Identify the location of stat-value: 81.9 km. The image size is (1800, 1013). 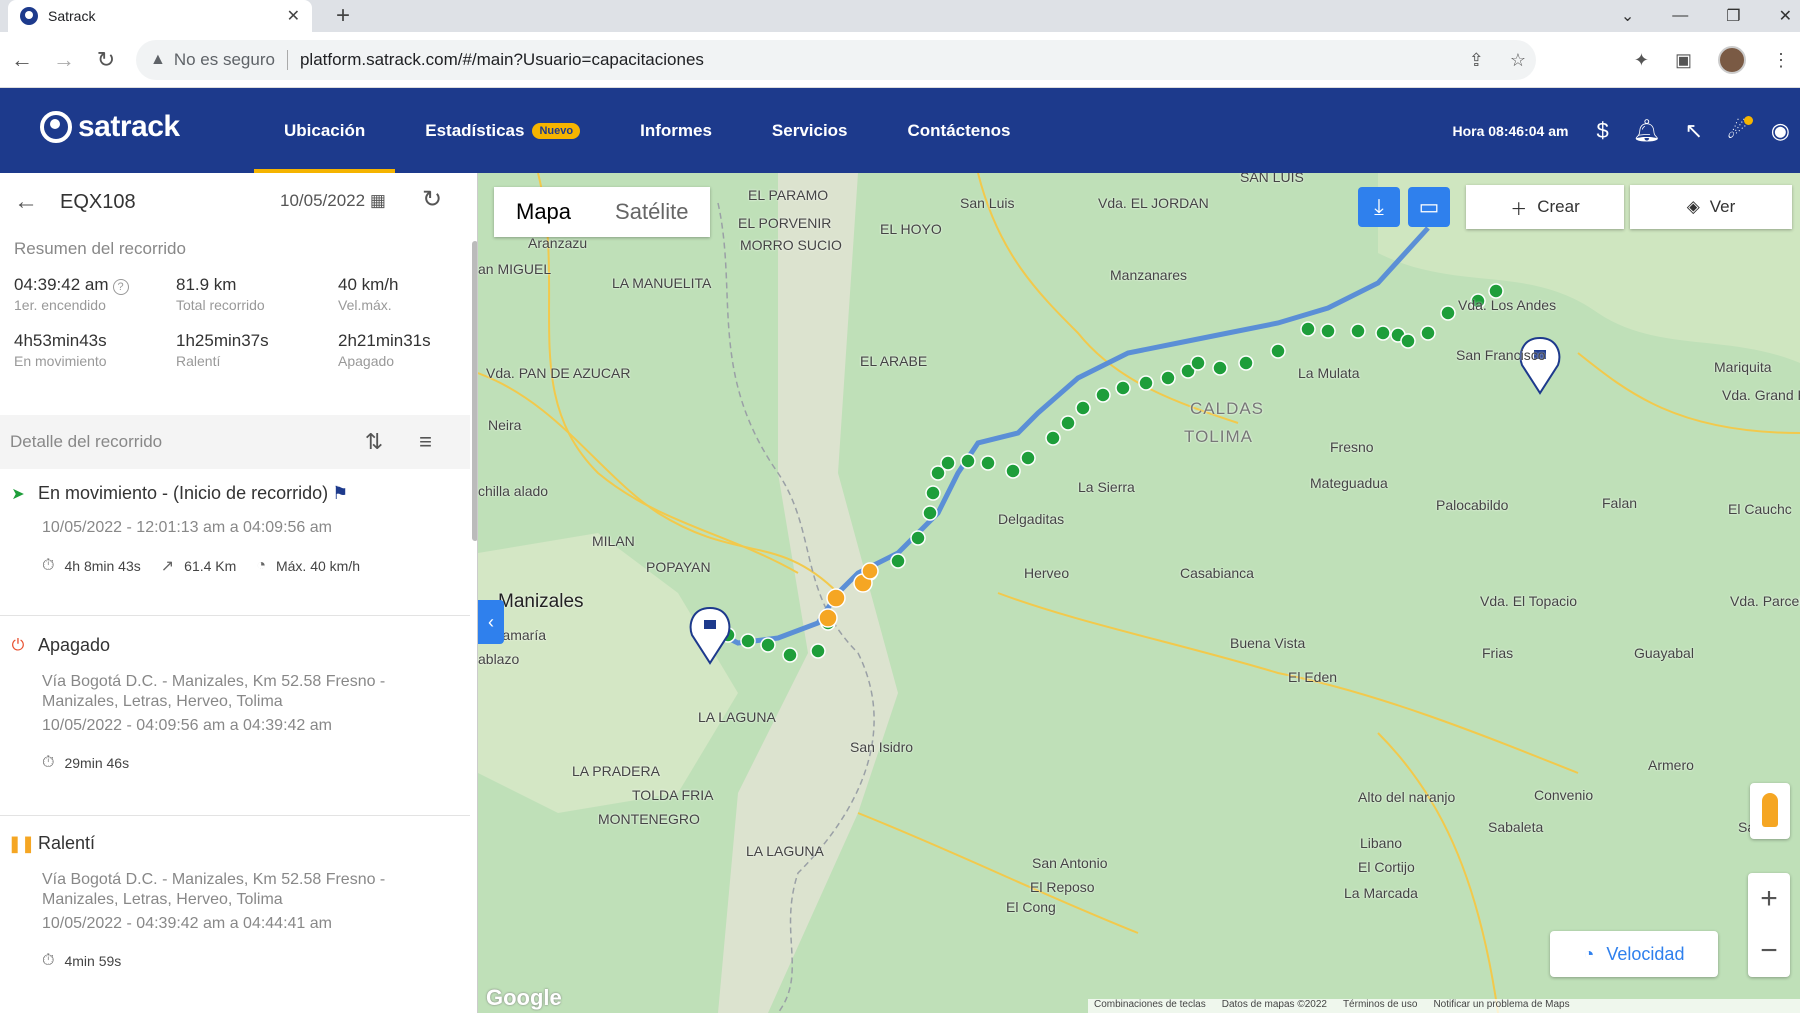
(206, 284).